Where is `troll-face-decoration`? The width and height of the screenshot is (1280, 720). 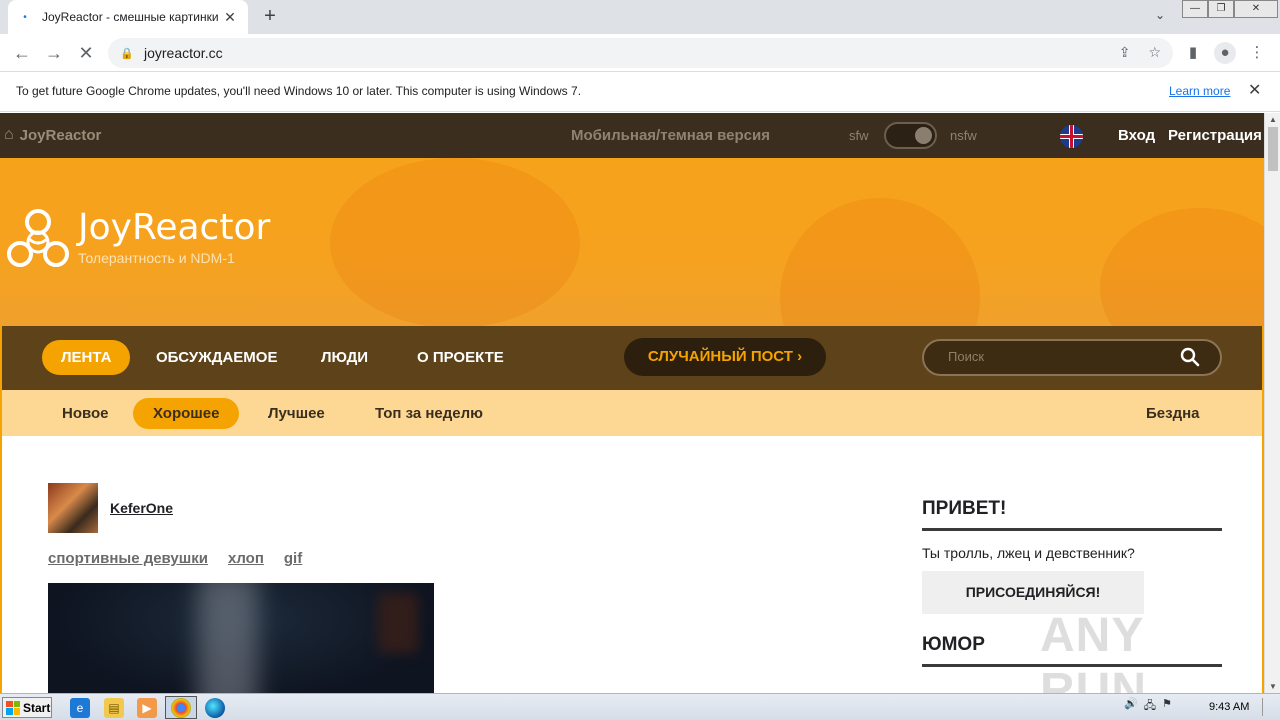
troll-face-decoration is located at coordinates (455, 242).